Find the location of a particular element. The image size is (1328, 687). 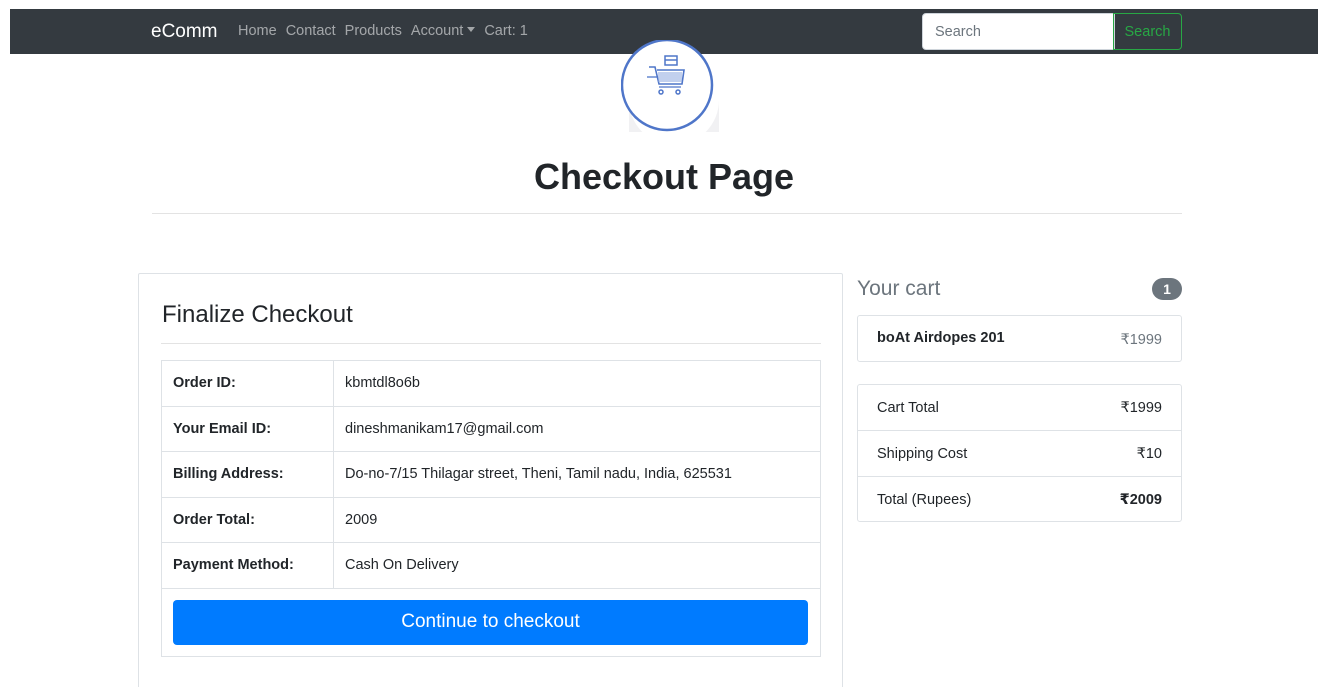

title-divider is located at coordinates (667, 213).